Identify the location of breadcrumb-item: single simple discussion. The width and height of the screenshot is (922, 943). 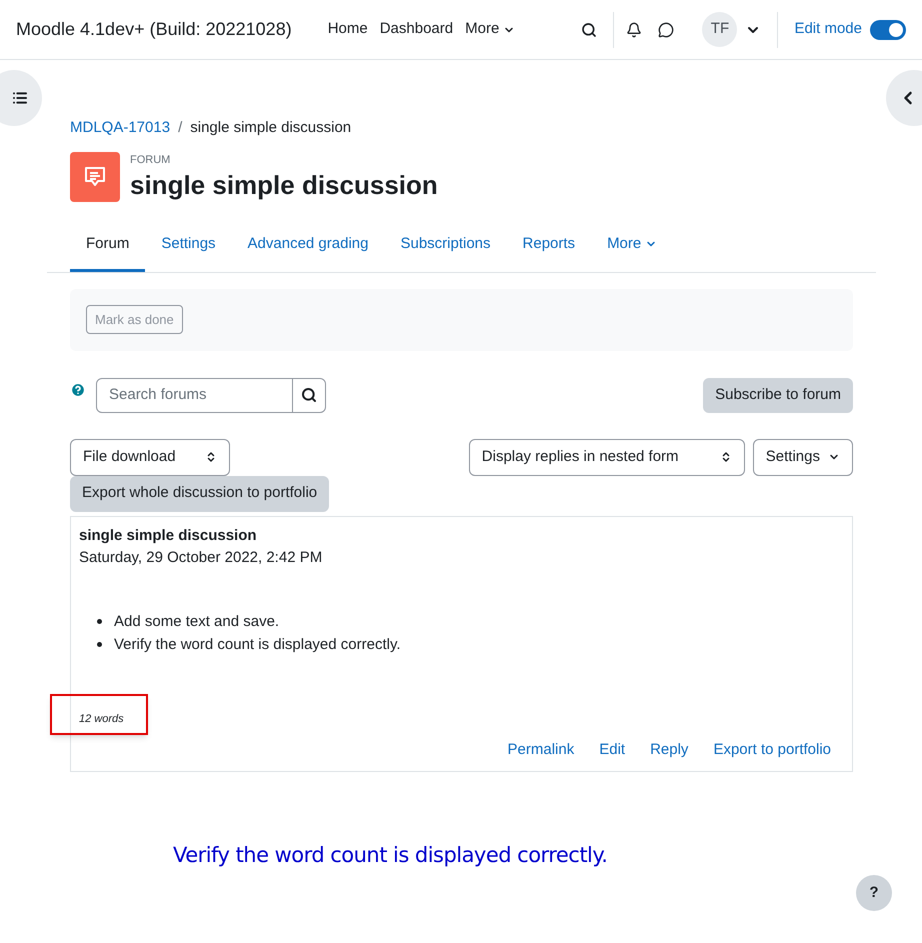
(271, 128).